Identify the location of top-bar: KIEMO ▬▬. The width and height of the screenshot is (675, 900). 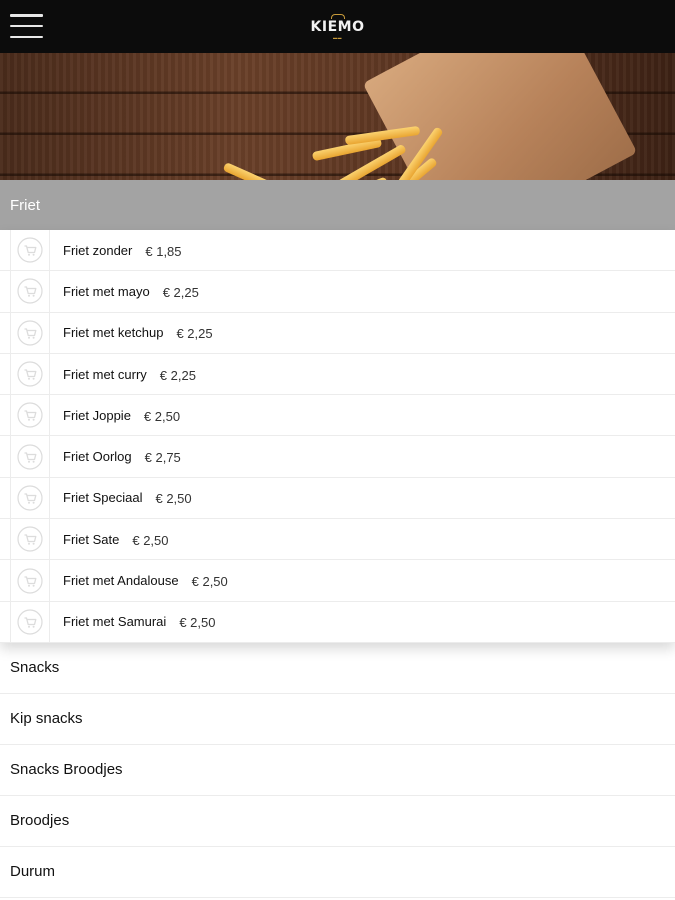
(337, 26).